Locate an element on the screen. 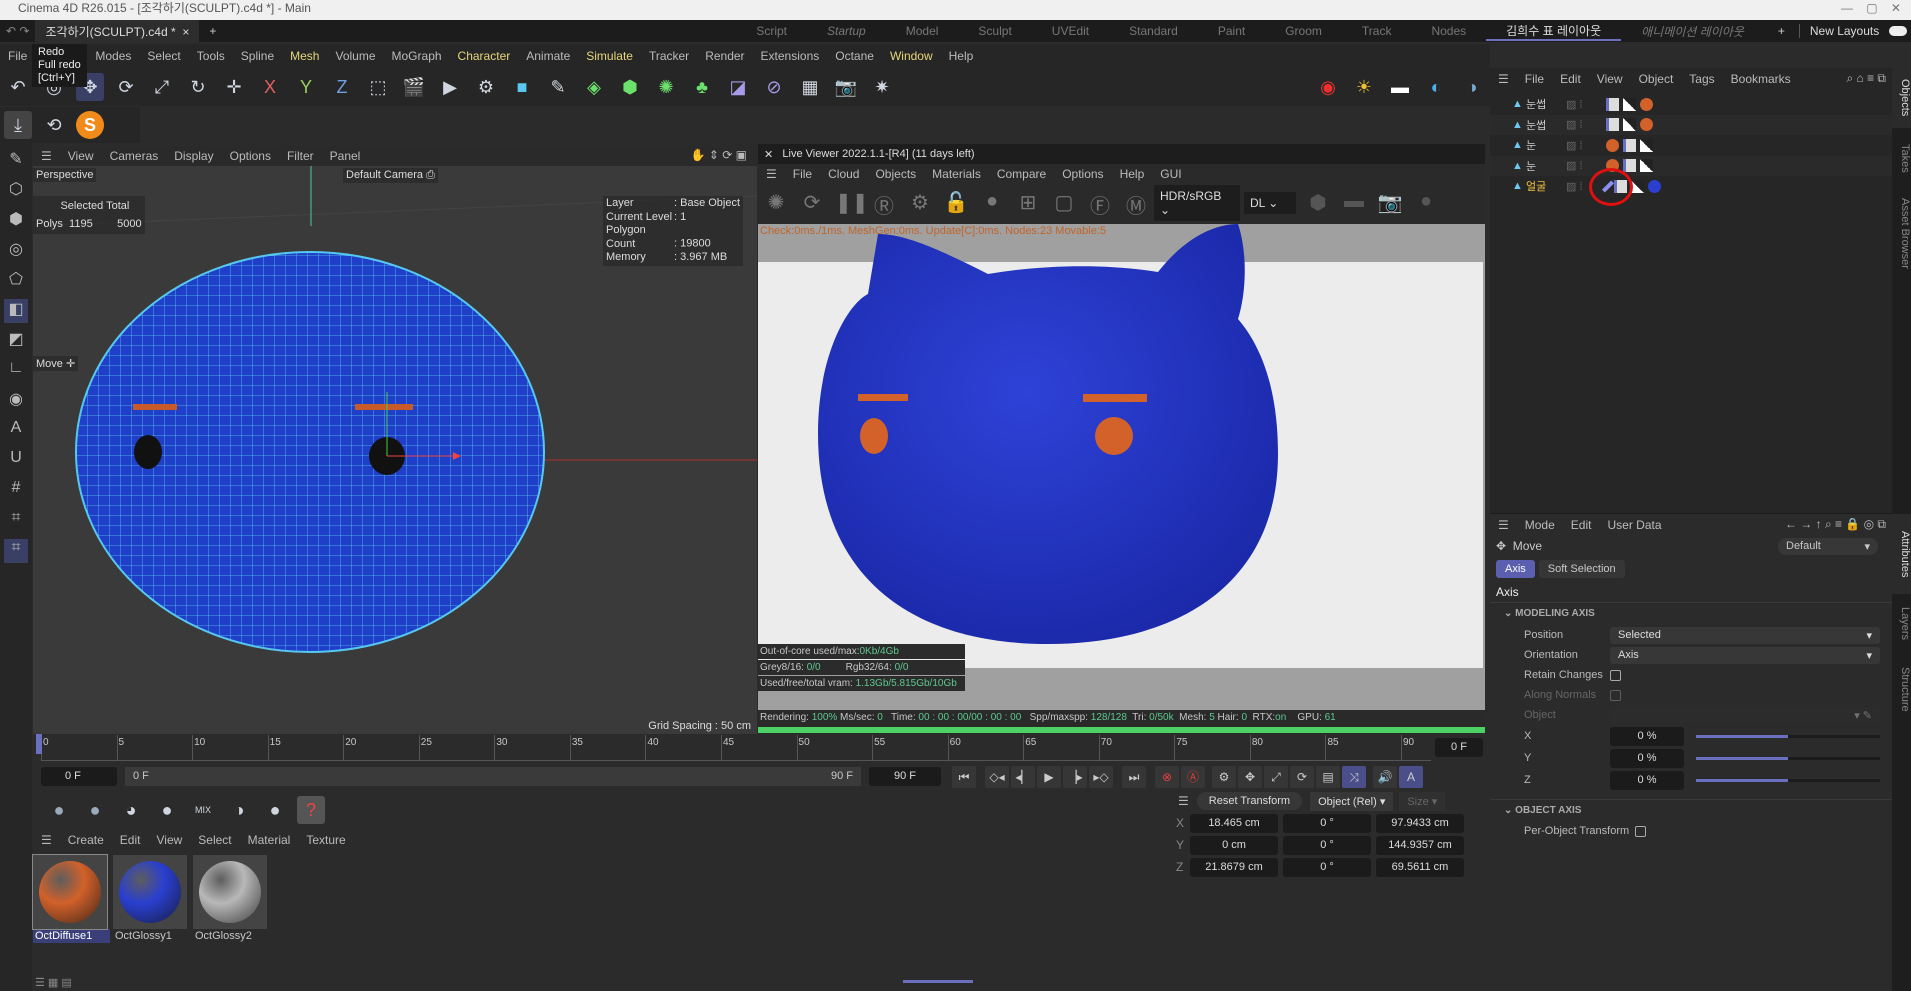 This screenshot has height=991, width=1911. point-mode-icon: ◎ is located at coordinates (16, 251).